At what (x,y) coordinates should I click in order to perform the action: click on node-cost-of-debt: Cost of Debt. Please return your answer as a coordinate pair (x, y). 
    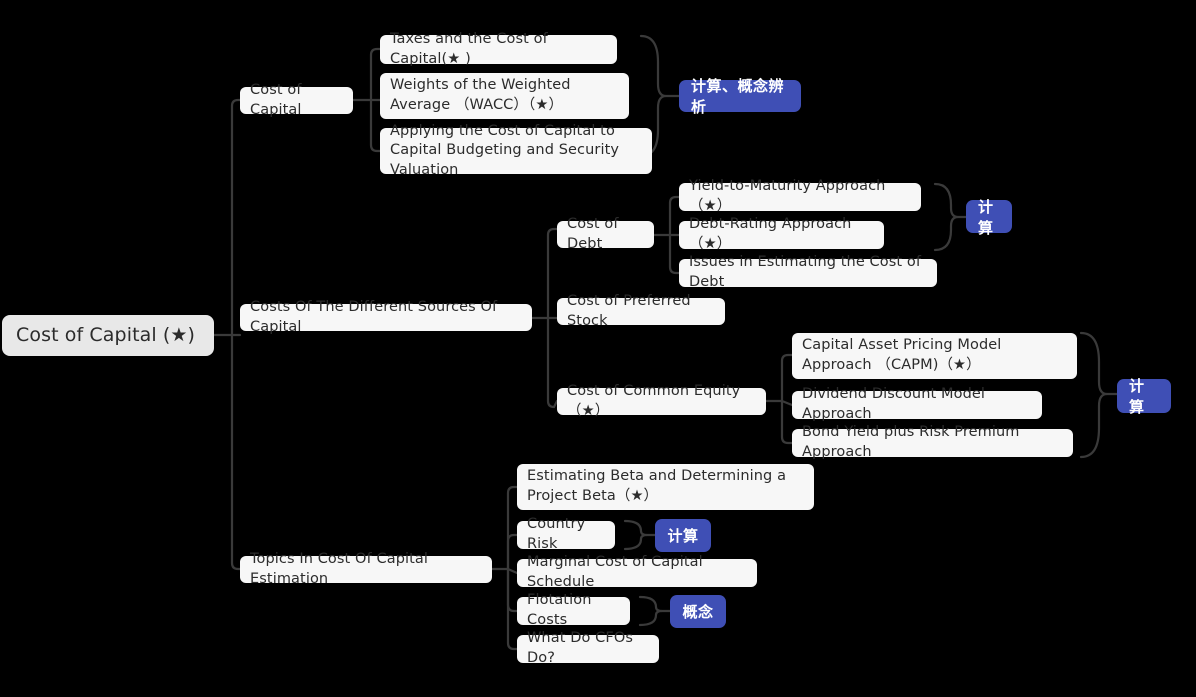
    Looking at the image, I should click on (605, 234).